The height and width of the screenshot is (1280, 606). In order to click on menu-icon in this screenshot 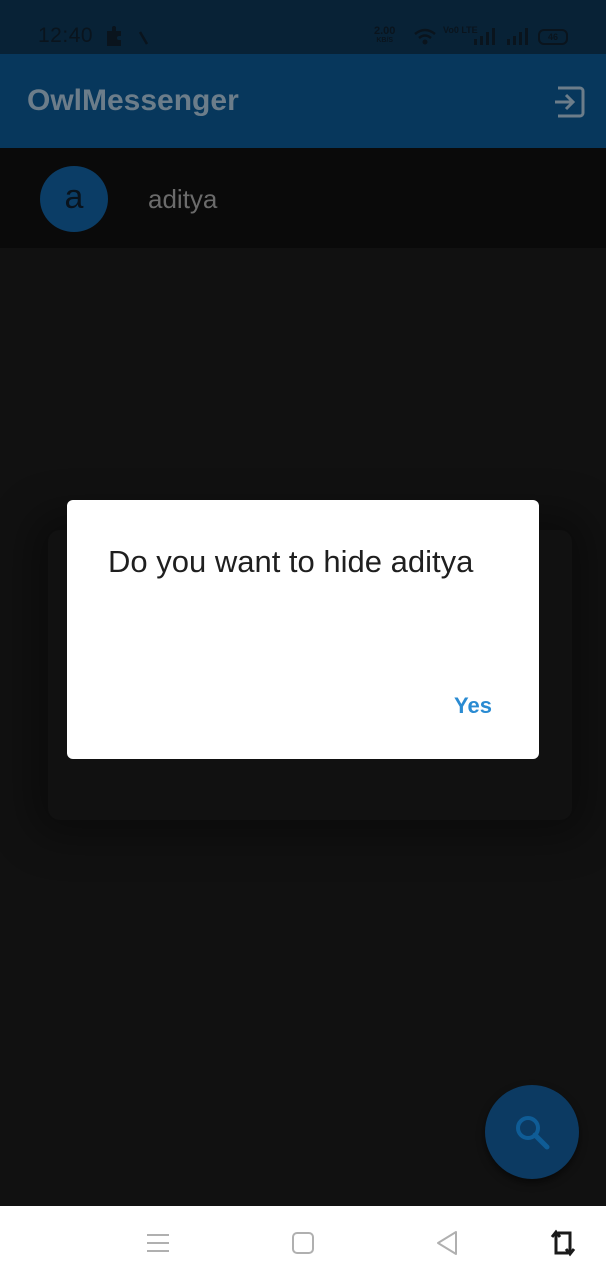, I will do `click(158, 1243)`.